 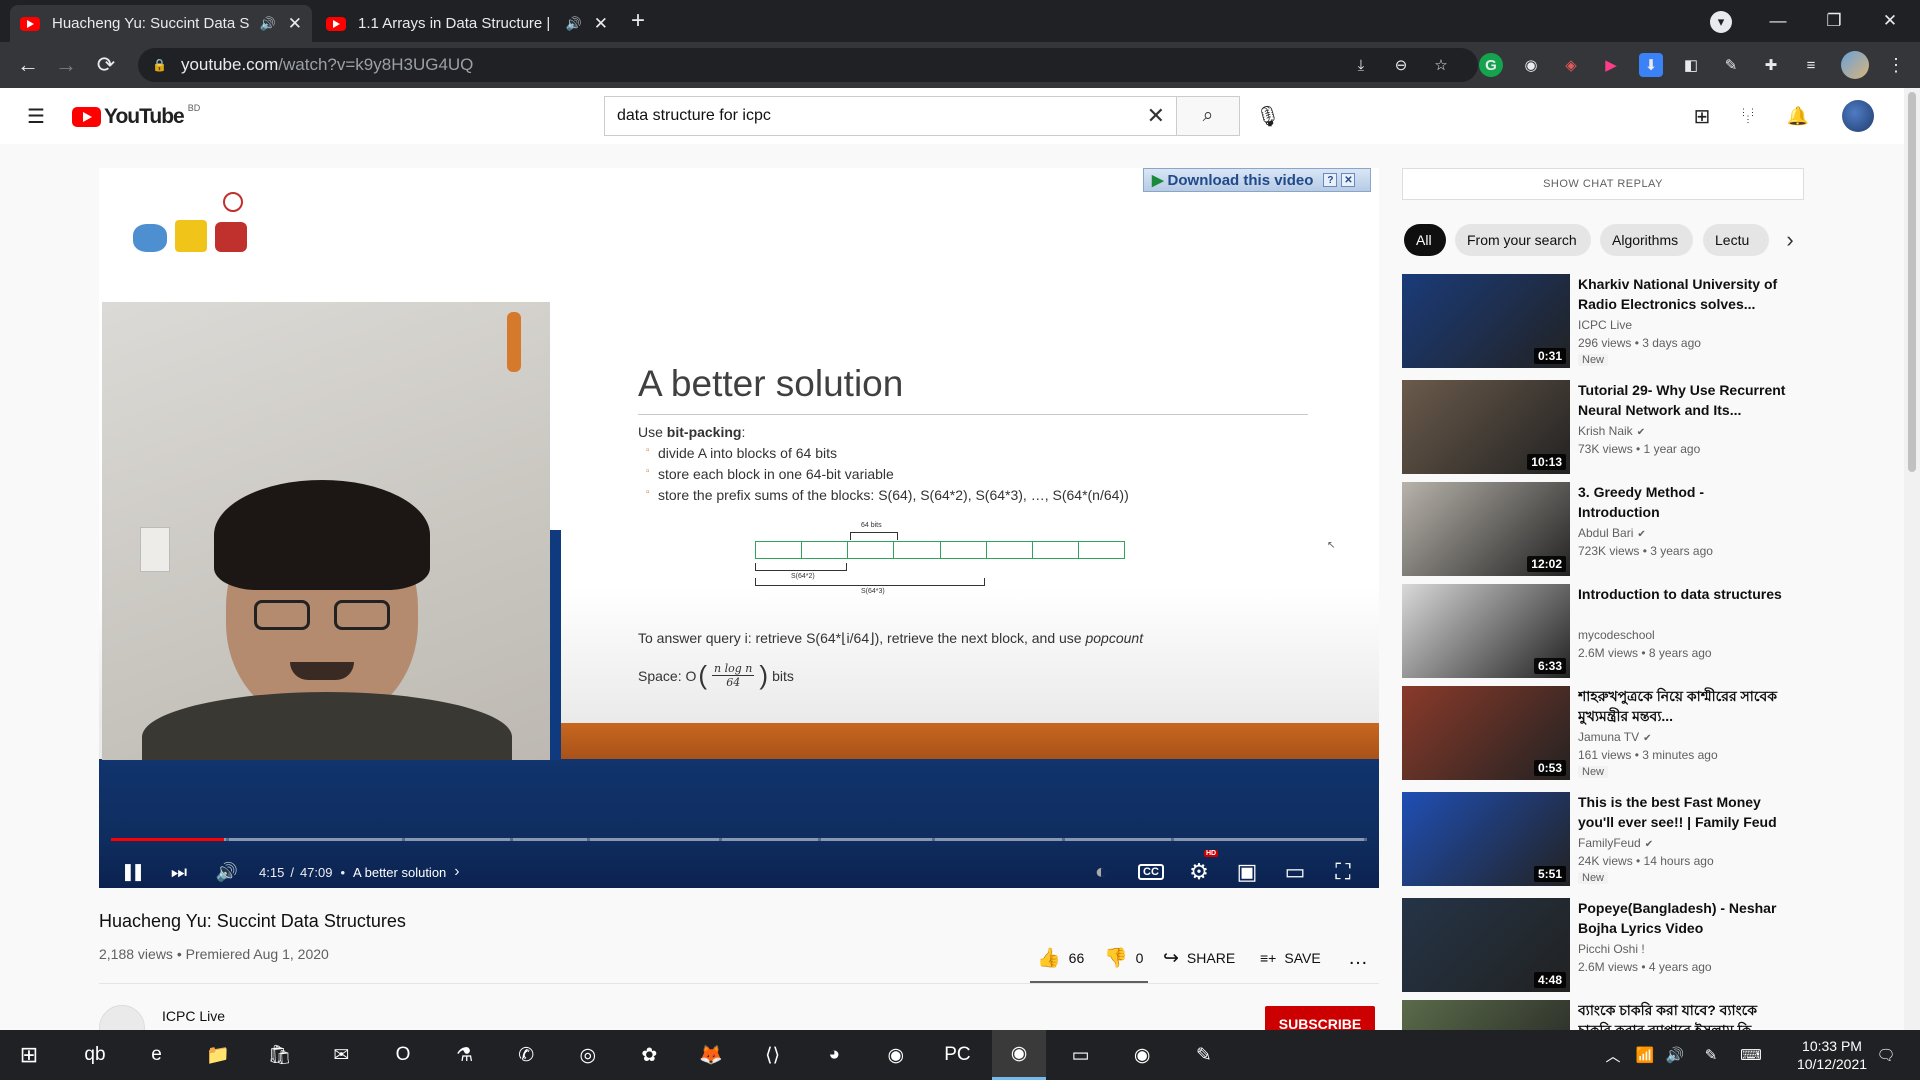 I want to click on volume-tray-icon: 🔊, so click(x=1675, y=1055).